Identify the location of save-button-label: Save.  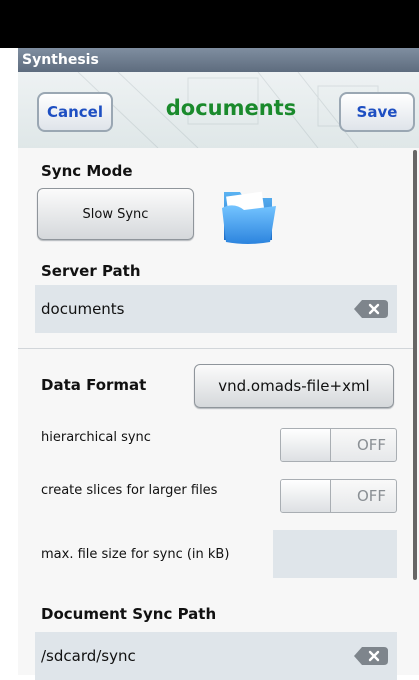
(377, 112).